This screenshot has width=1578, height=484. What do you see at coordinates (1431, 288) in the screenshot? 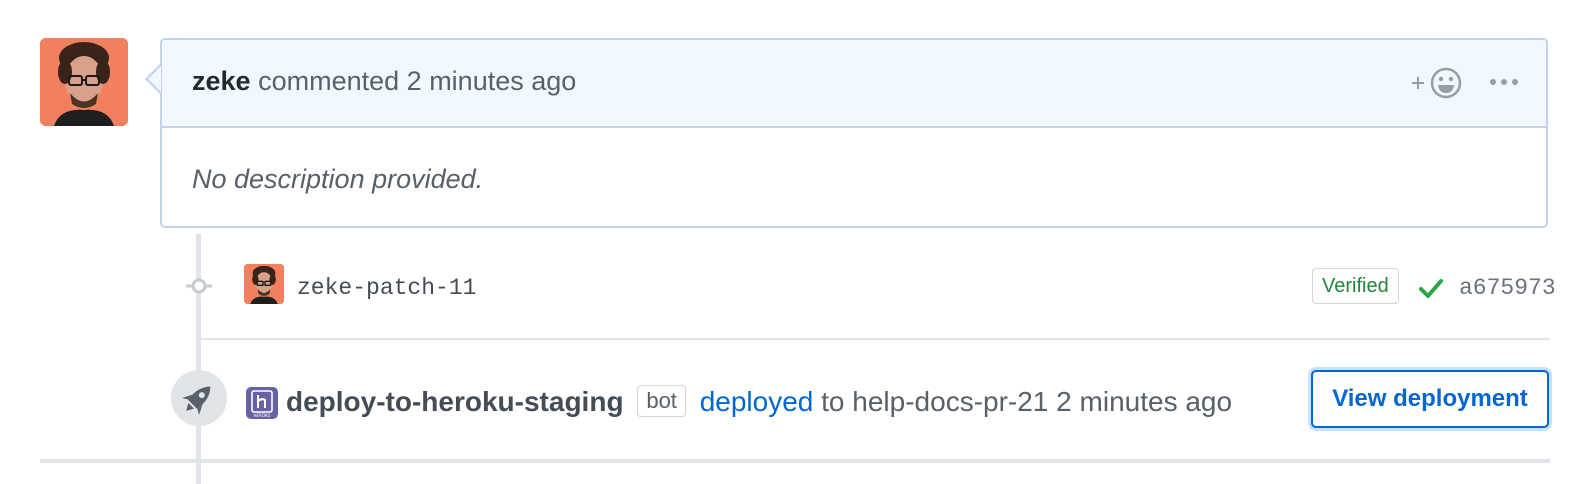
I see `check-icon` at bounding box center [1431, 288].